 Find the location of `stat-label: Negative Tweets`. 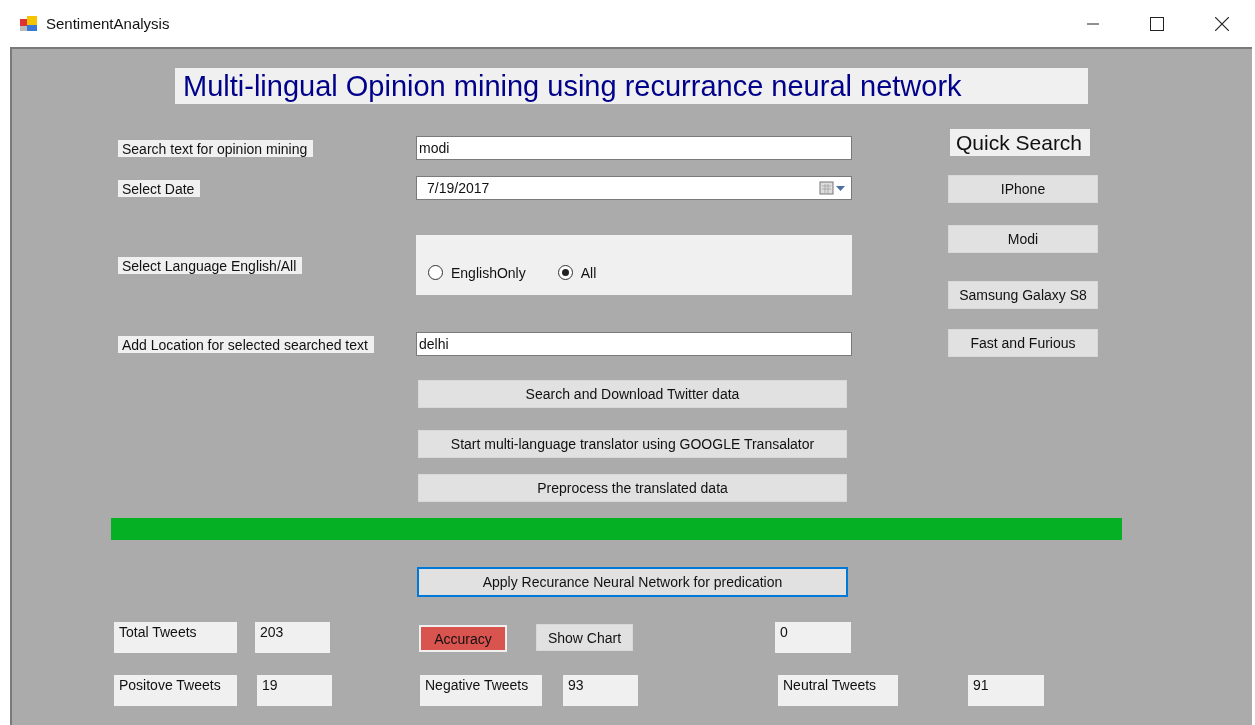

stat-label: Negative Tweets is located at coordinates (481, 690).